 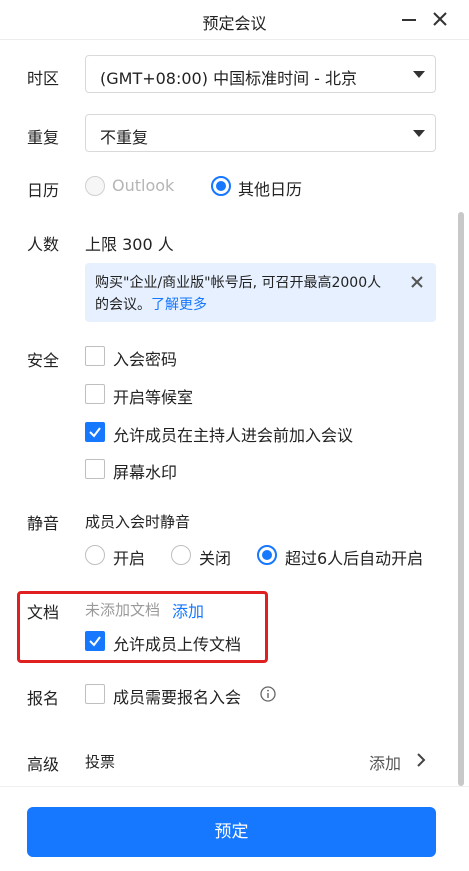 I want to click on mute-on-radio, so click(x=95, y=555).